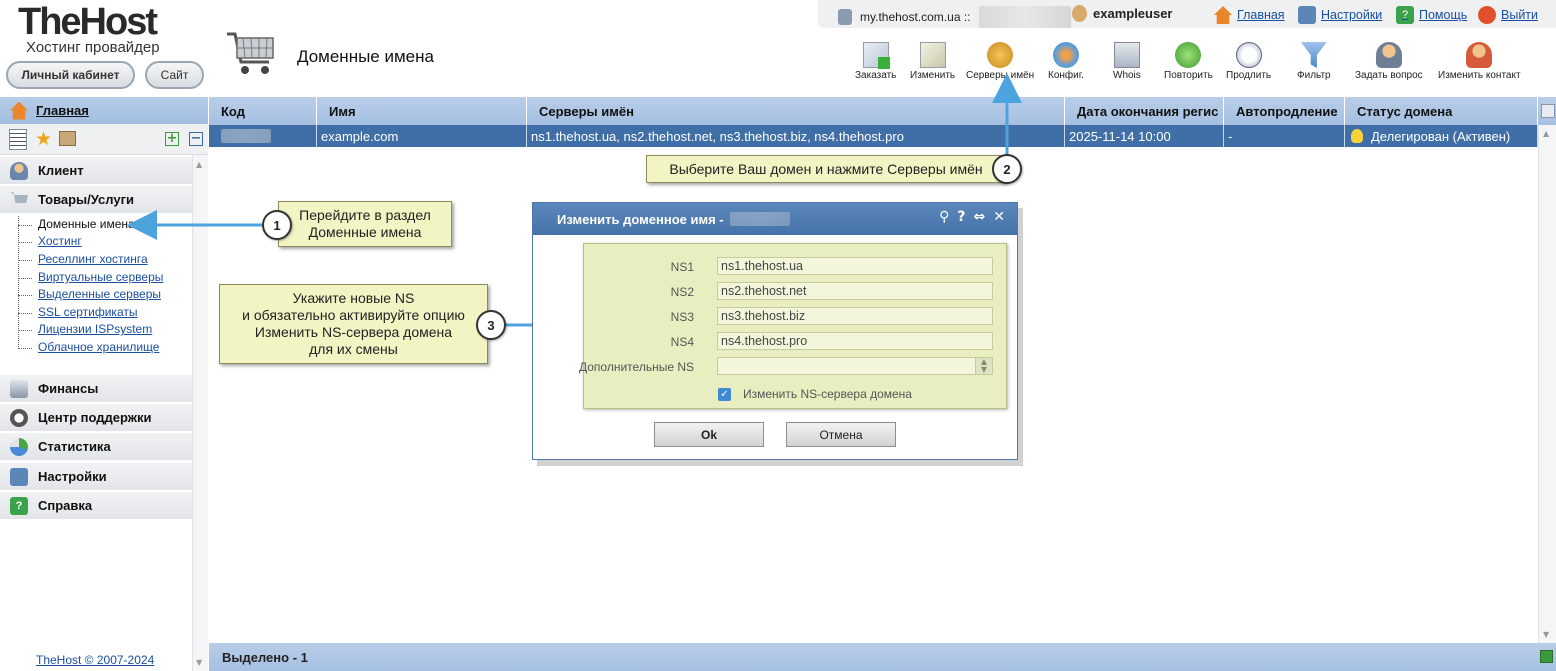 This screenshot has height=671, width=1556. I want to click on ns1-label: NS1, so click(682, 267).